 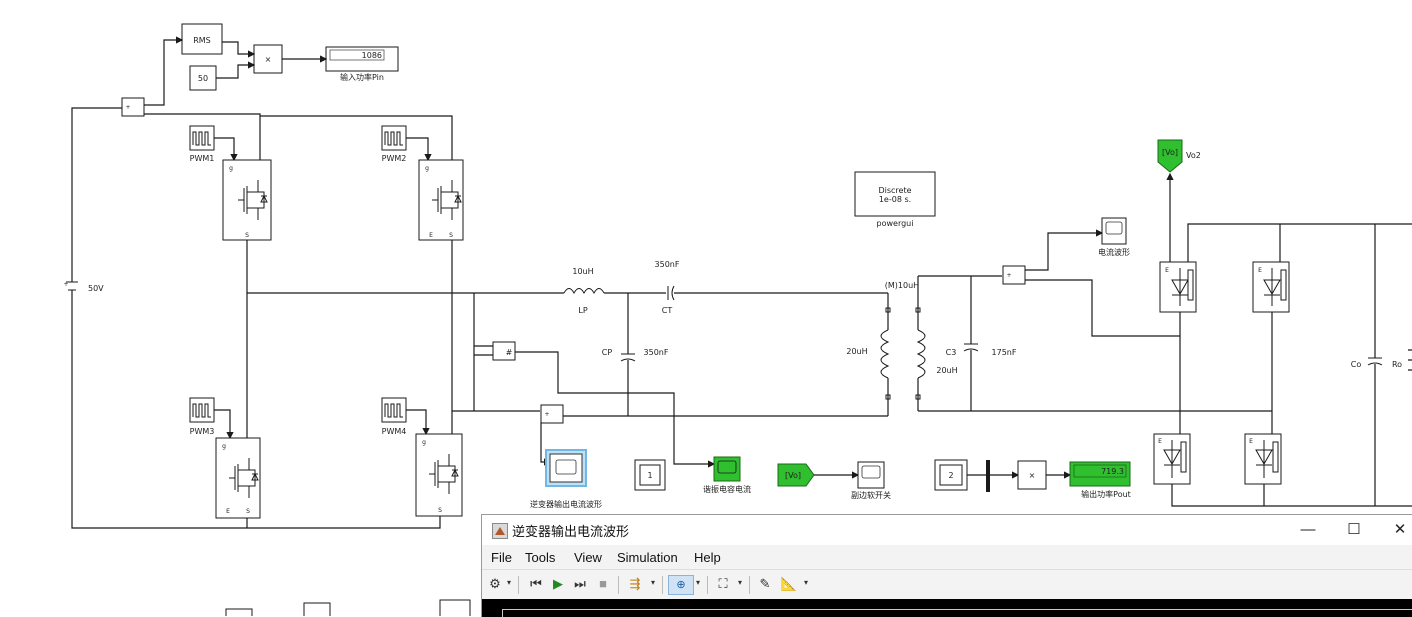 I want to click on pwm3-label: PWM3, so click(x=202, y=431).